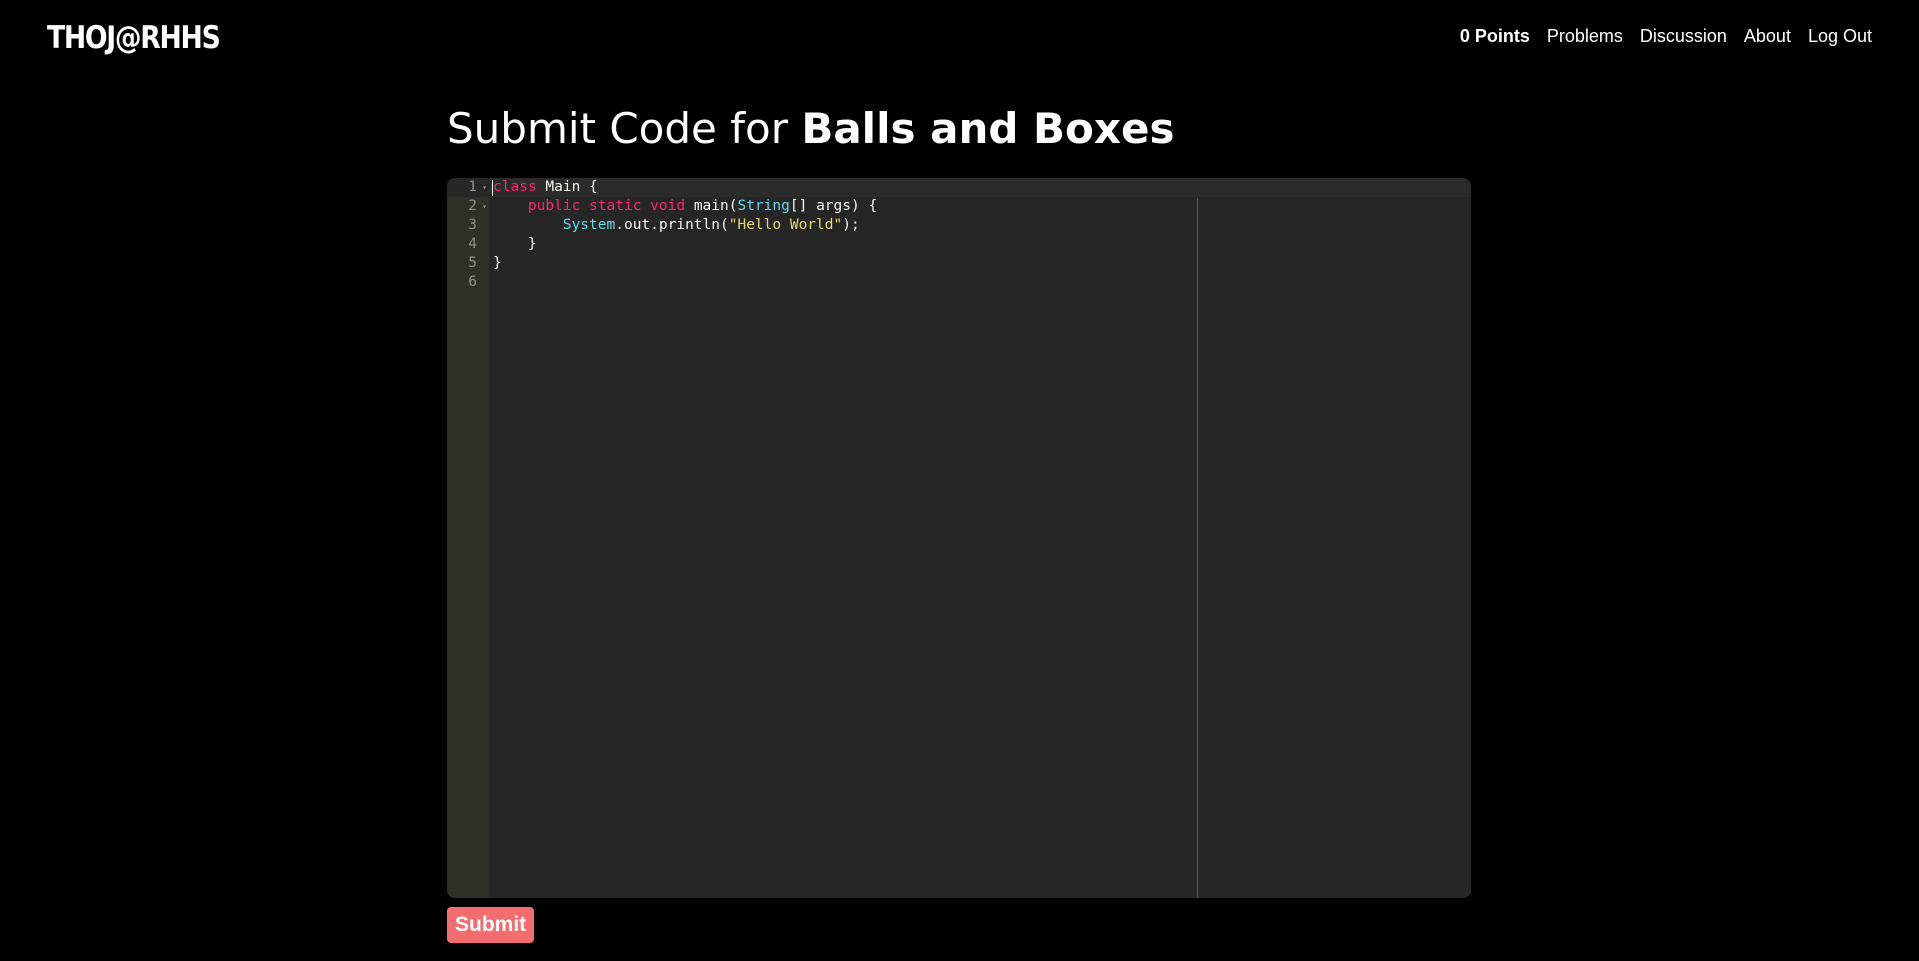  I want to click on nav-problems: Problems, so click(1585, 36).